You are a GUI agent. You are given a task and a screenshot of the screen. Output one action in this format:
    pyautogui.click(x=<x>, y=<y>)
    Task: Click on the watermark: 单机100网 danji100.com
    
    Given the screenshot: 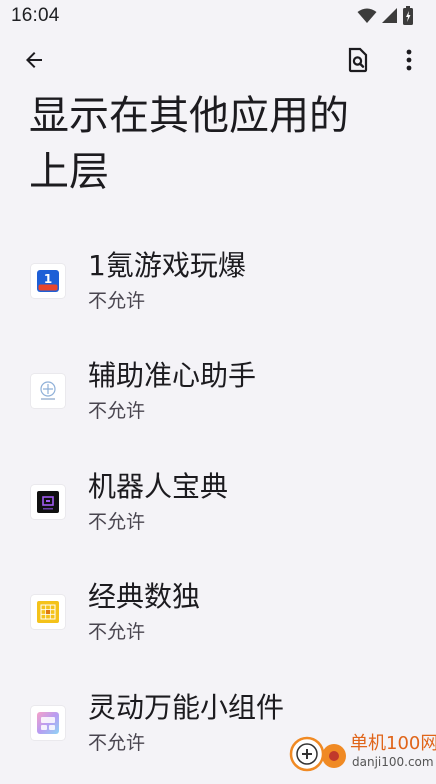 What is the action you would take?
    pyautogui.click(x=360, y=752)
    